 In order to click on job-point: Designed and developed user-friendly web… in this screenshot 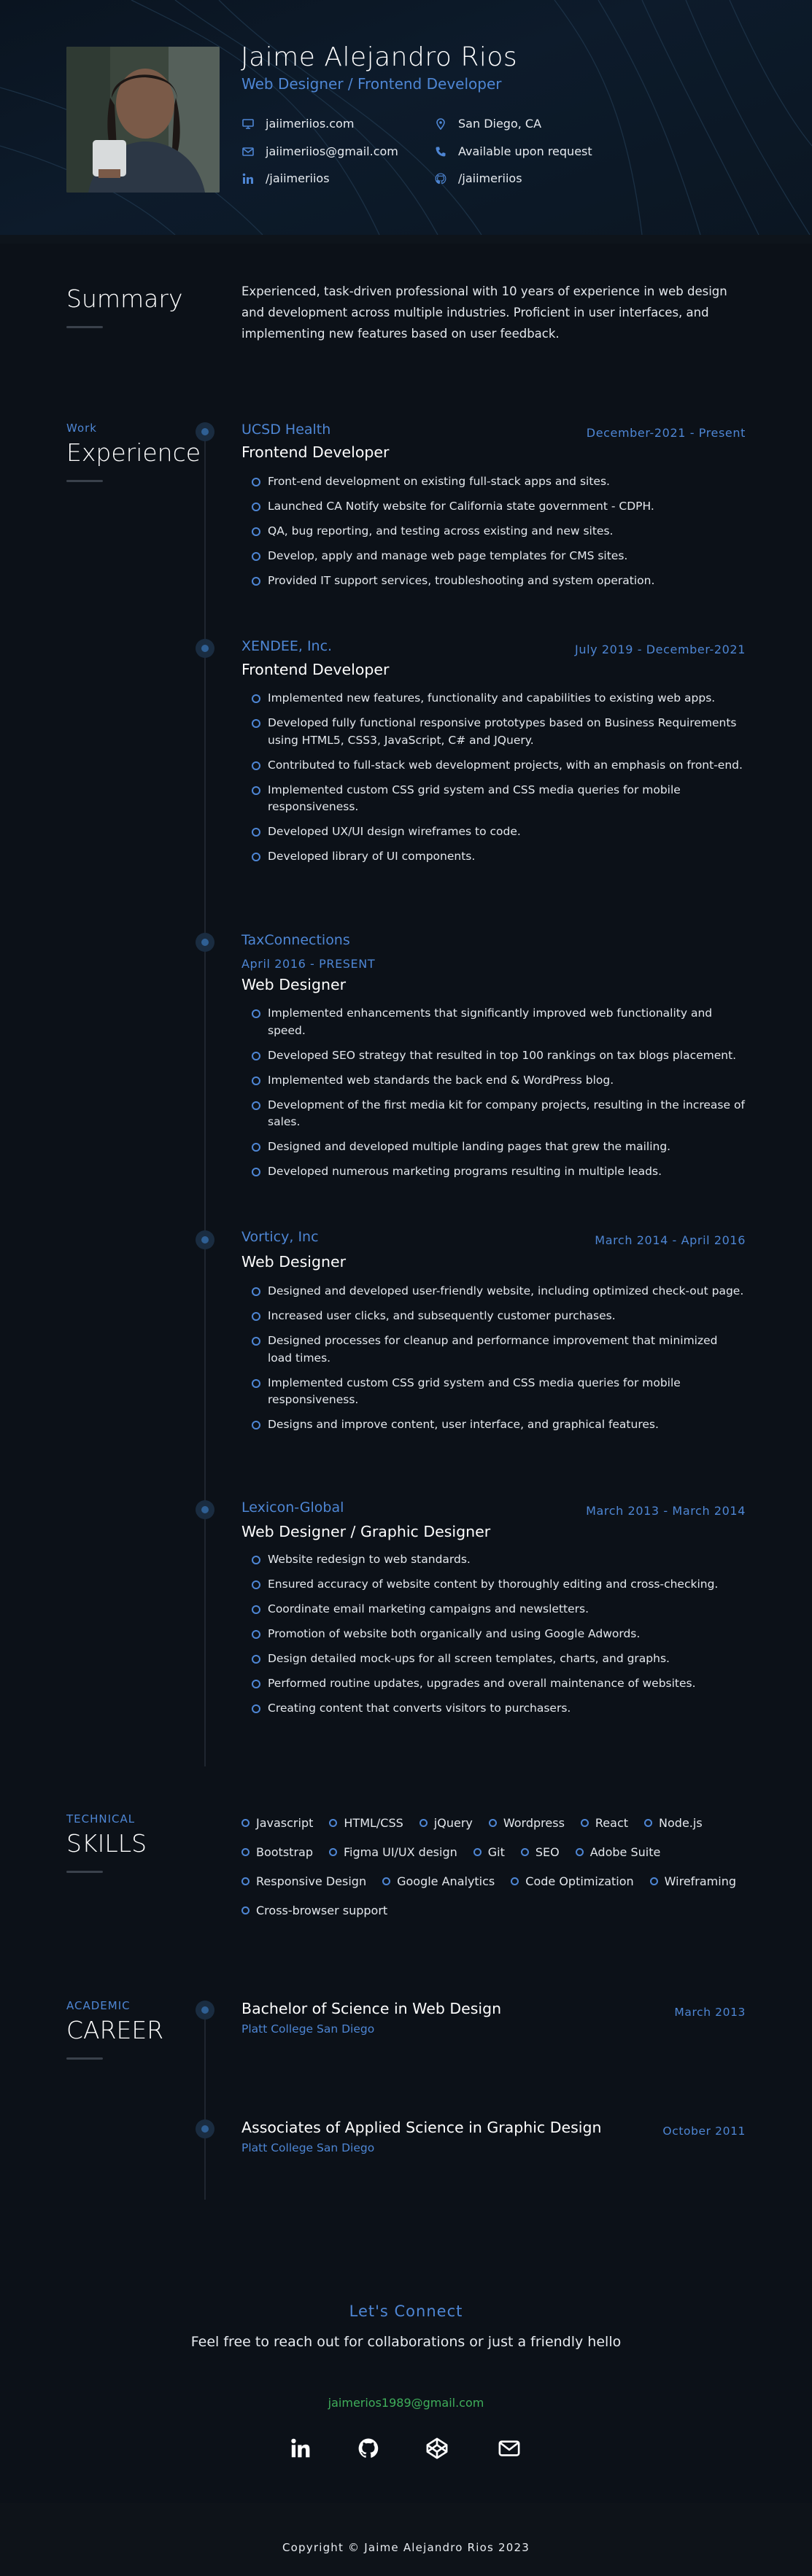, I will do `click(493, 1291)`.